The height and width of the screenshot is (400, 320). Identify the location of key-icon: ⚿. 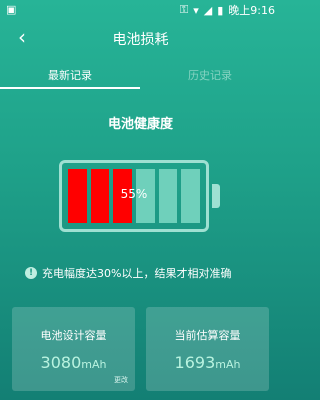
(184, 9).